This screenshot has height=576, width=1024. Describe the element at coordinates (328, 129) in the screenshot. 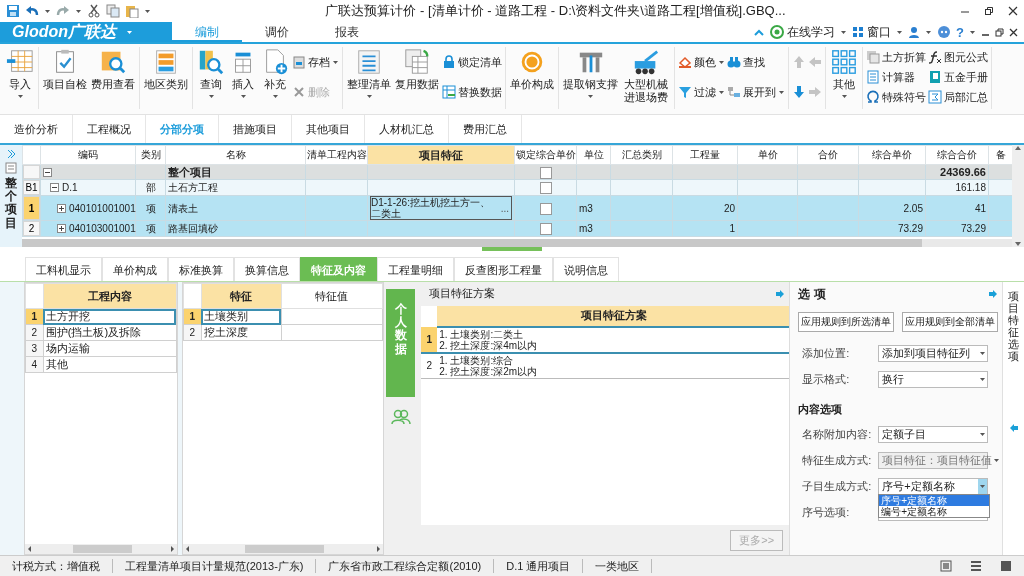

I see `nav-tab: 其他项目` at that location.